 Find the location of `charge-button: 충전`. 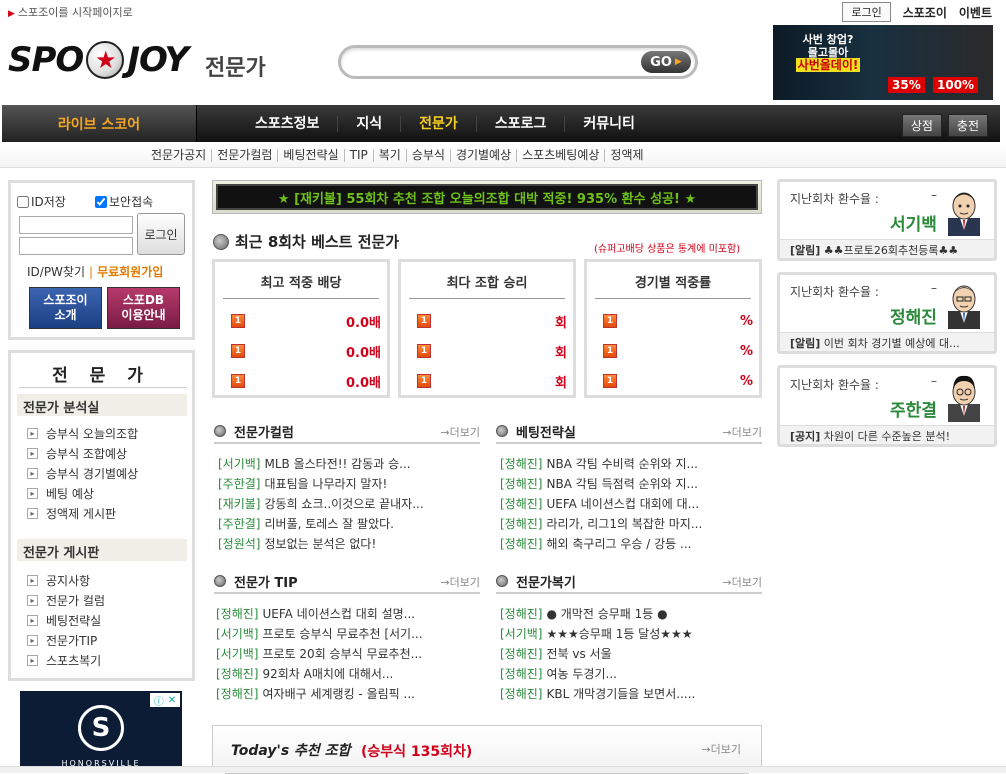

charge-button: 충전 is located at coordinates (967, 125).